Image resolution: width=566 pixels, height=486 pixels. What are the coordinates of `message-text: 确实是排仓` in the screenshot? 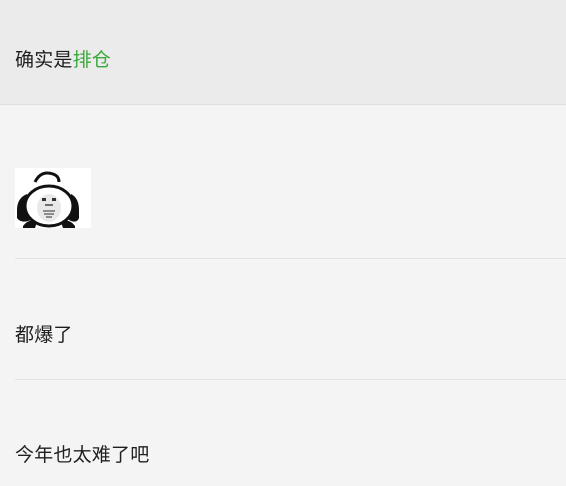 It's located at (63, 60).